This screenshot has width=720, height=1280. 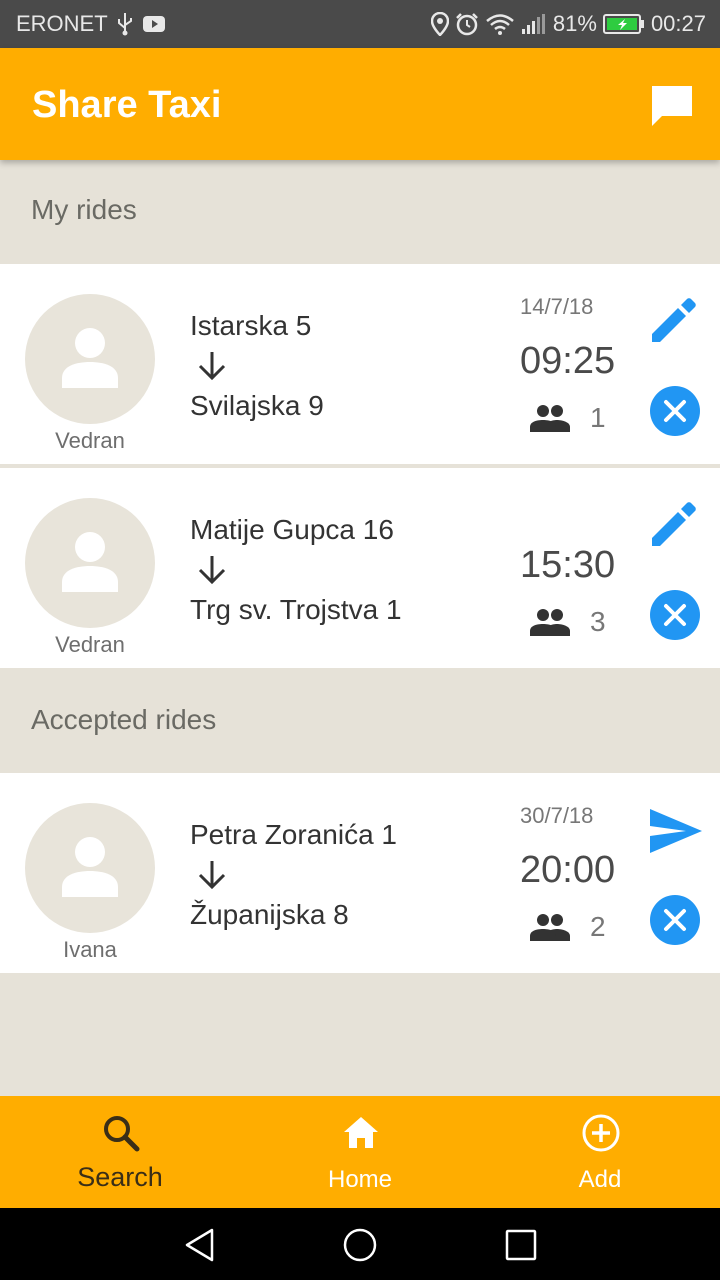 I want to click on home-icon, so click(x=361, y=1132).